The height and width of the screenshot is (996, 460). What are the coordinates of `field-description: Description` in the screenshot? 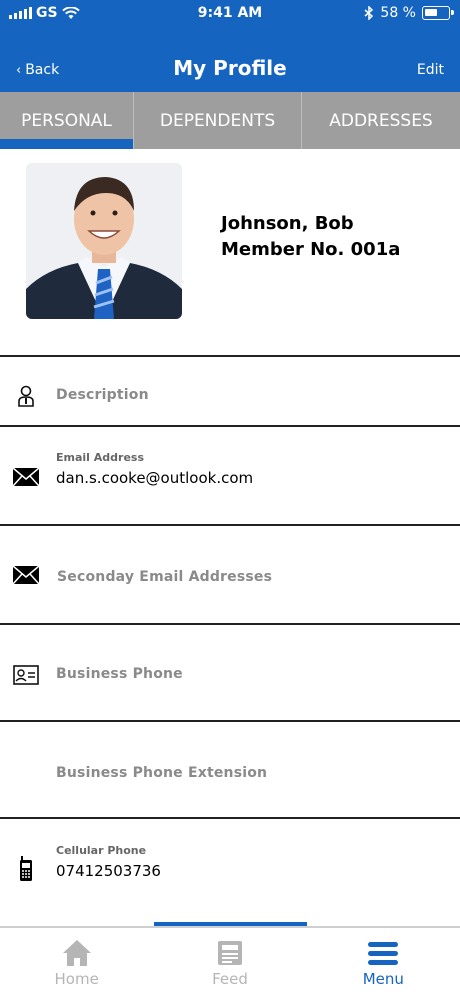 It's located at (230, 392).